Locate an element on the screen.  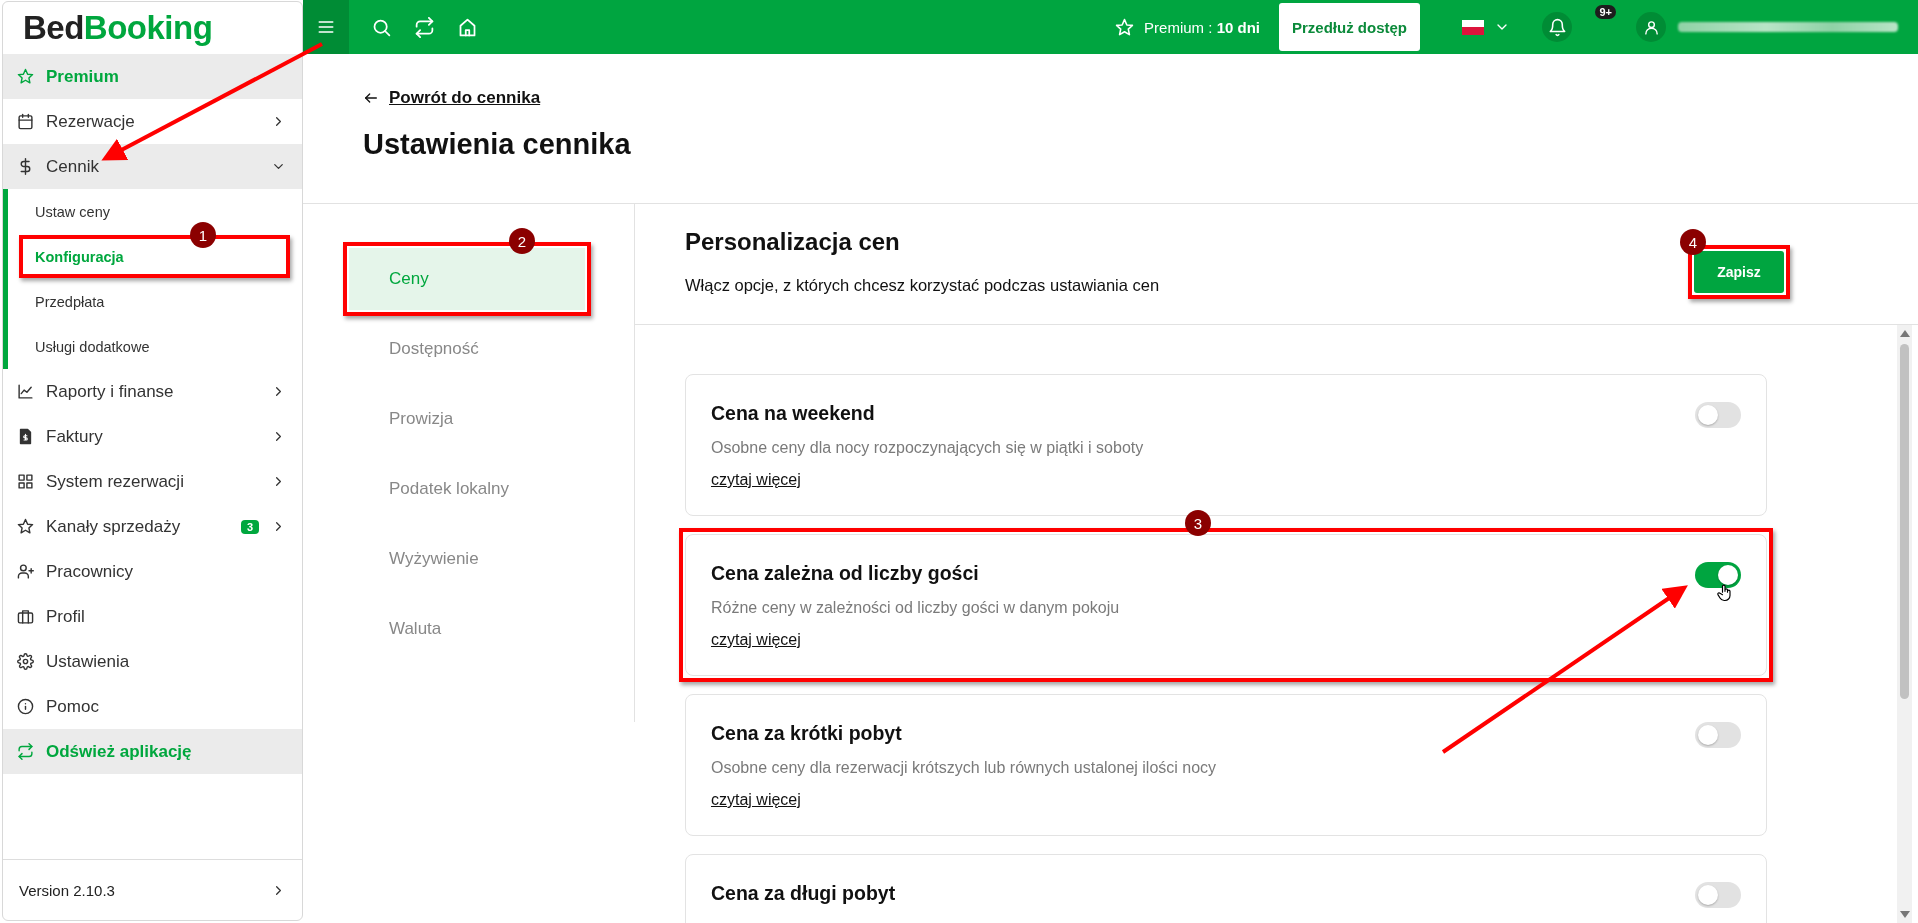
count-badge: 3 is located at coordinates (249, 526).